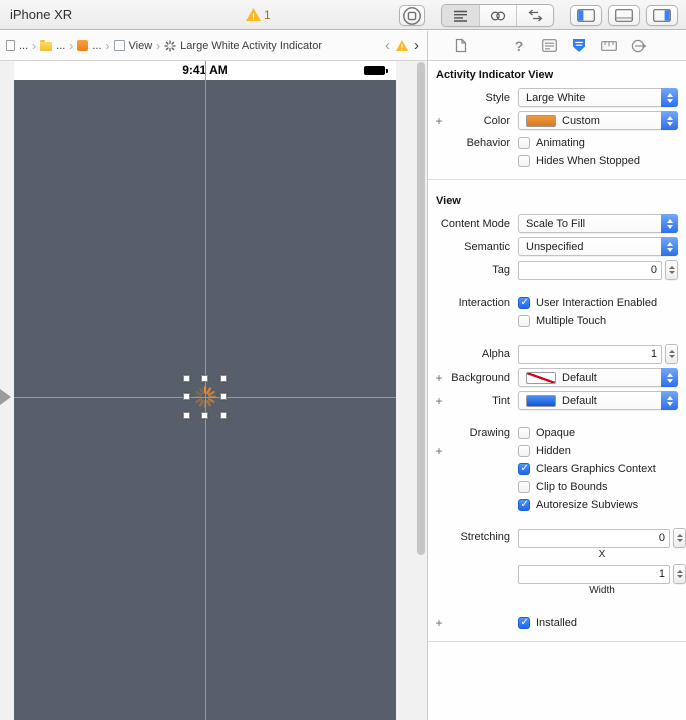 The height and width of the screenshot is (720, 686). Describe the element at coordinates (598, 433) in the screenshot. I see `checkbox-opaque: Opaque` at that location.